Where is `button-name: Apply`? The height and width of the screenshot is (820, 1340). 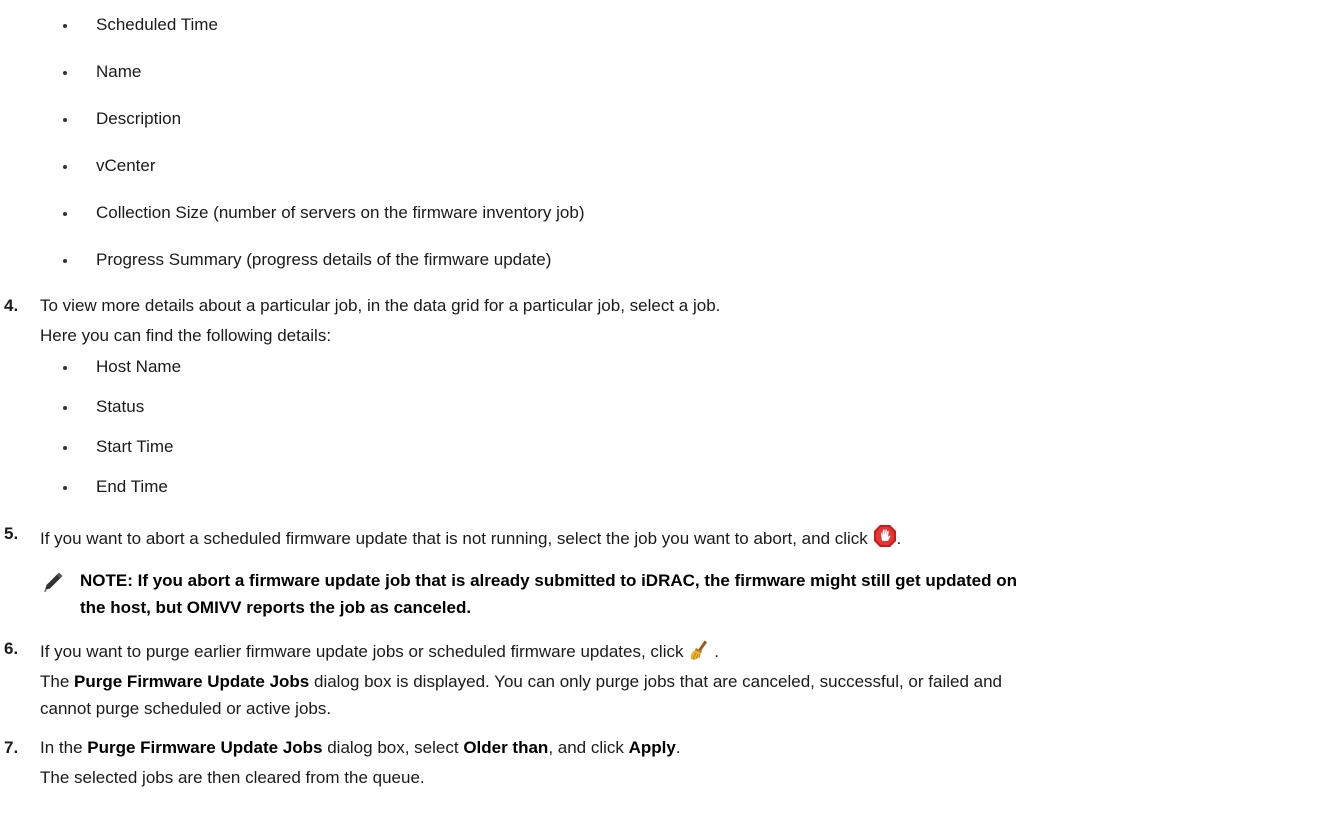
button-name: Apply is located at coordinates (652, 747).